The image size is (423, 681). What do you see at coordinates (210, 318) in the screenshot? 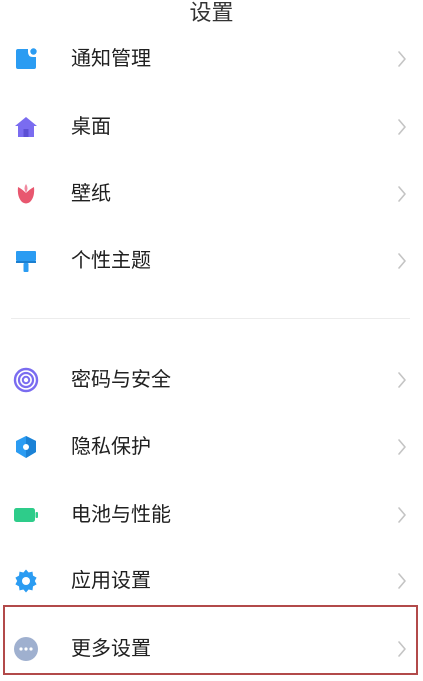
I see `section-divider` at bounding box center [210, 318].